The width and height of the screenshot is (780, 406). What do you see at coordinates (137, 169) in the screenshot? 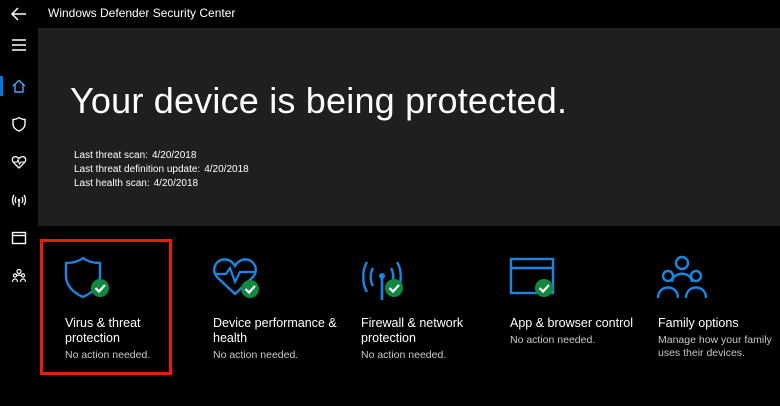
I see `scan-label: Last threat definition update:` at bounding box center [137, 169].